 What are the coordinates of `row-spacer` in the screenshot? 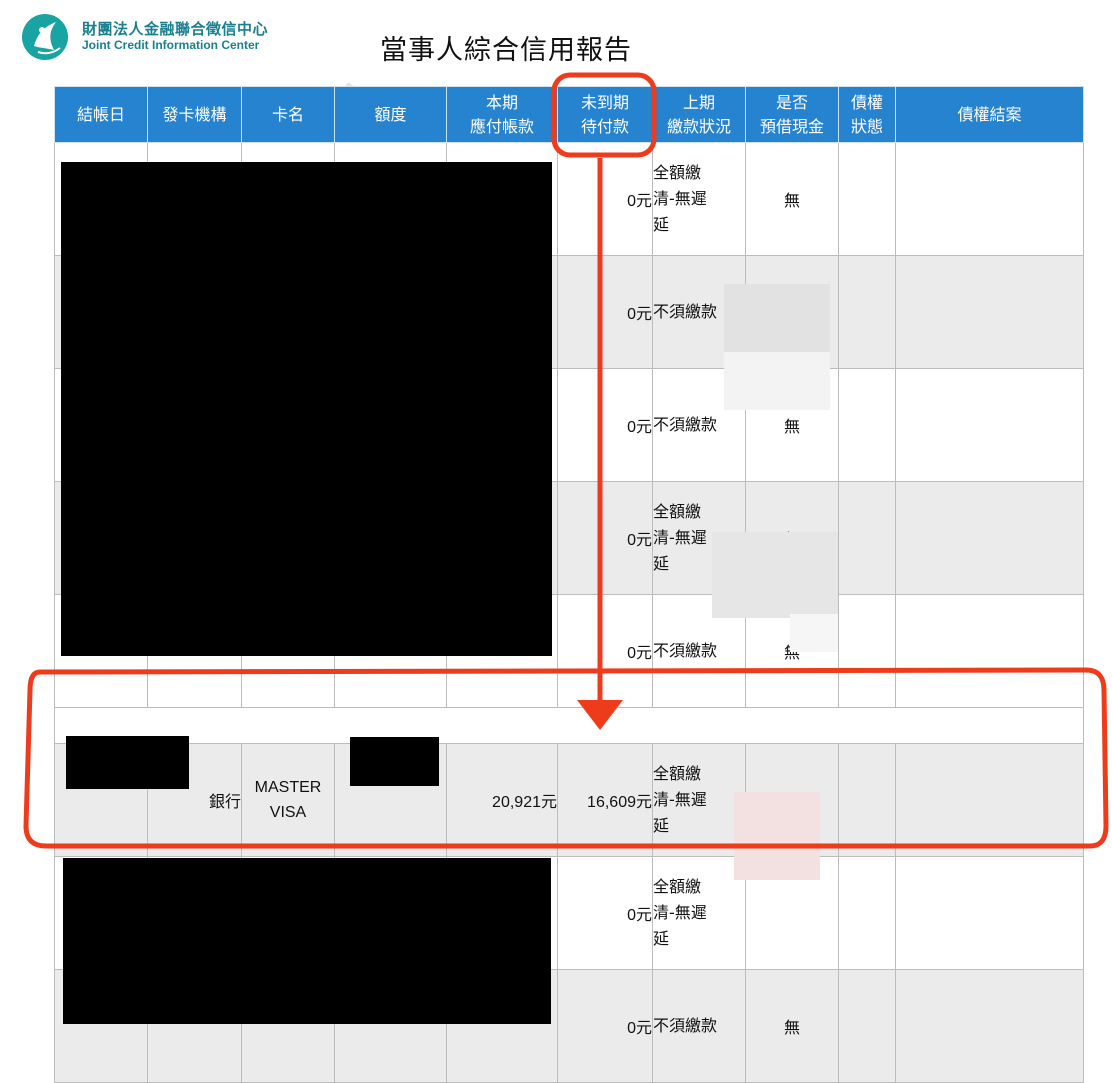 It's located at (569, 725).